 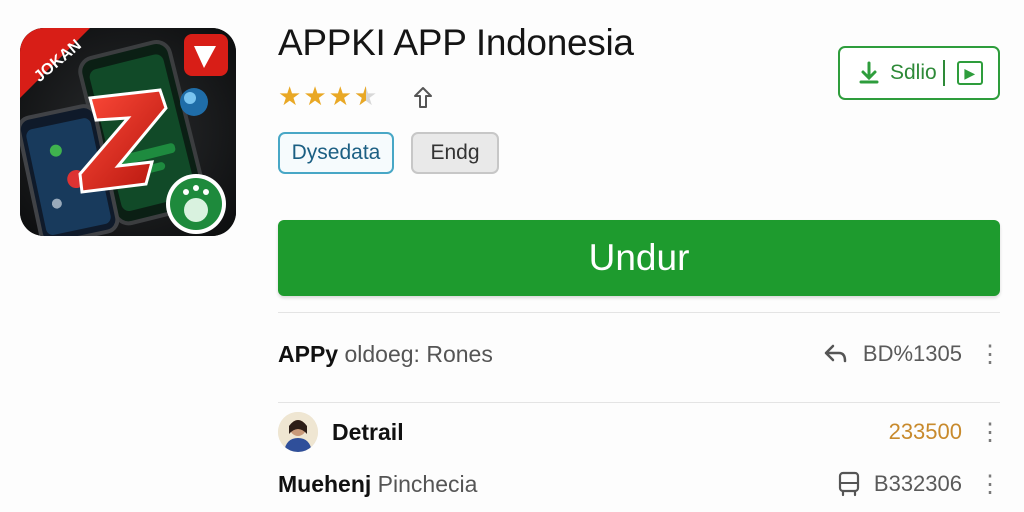 I want to click on list-item: Detrail 233500 ⋮, so click(x=640, y=432).